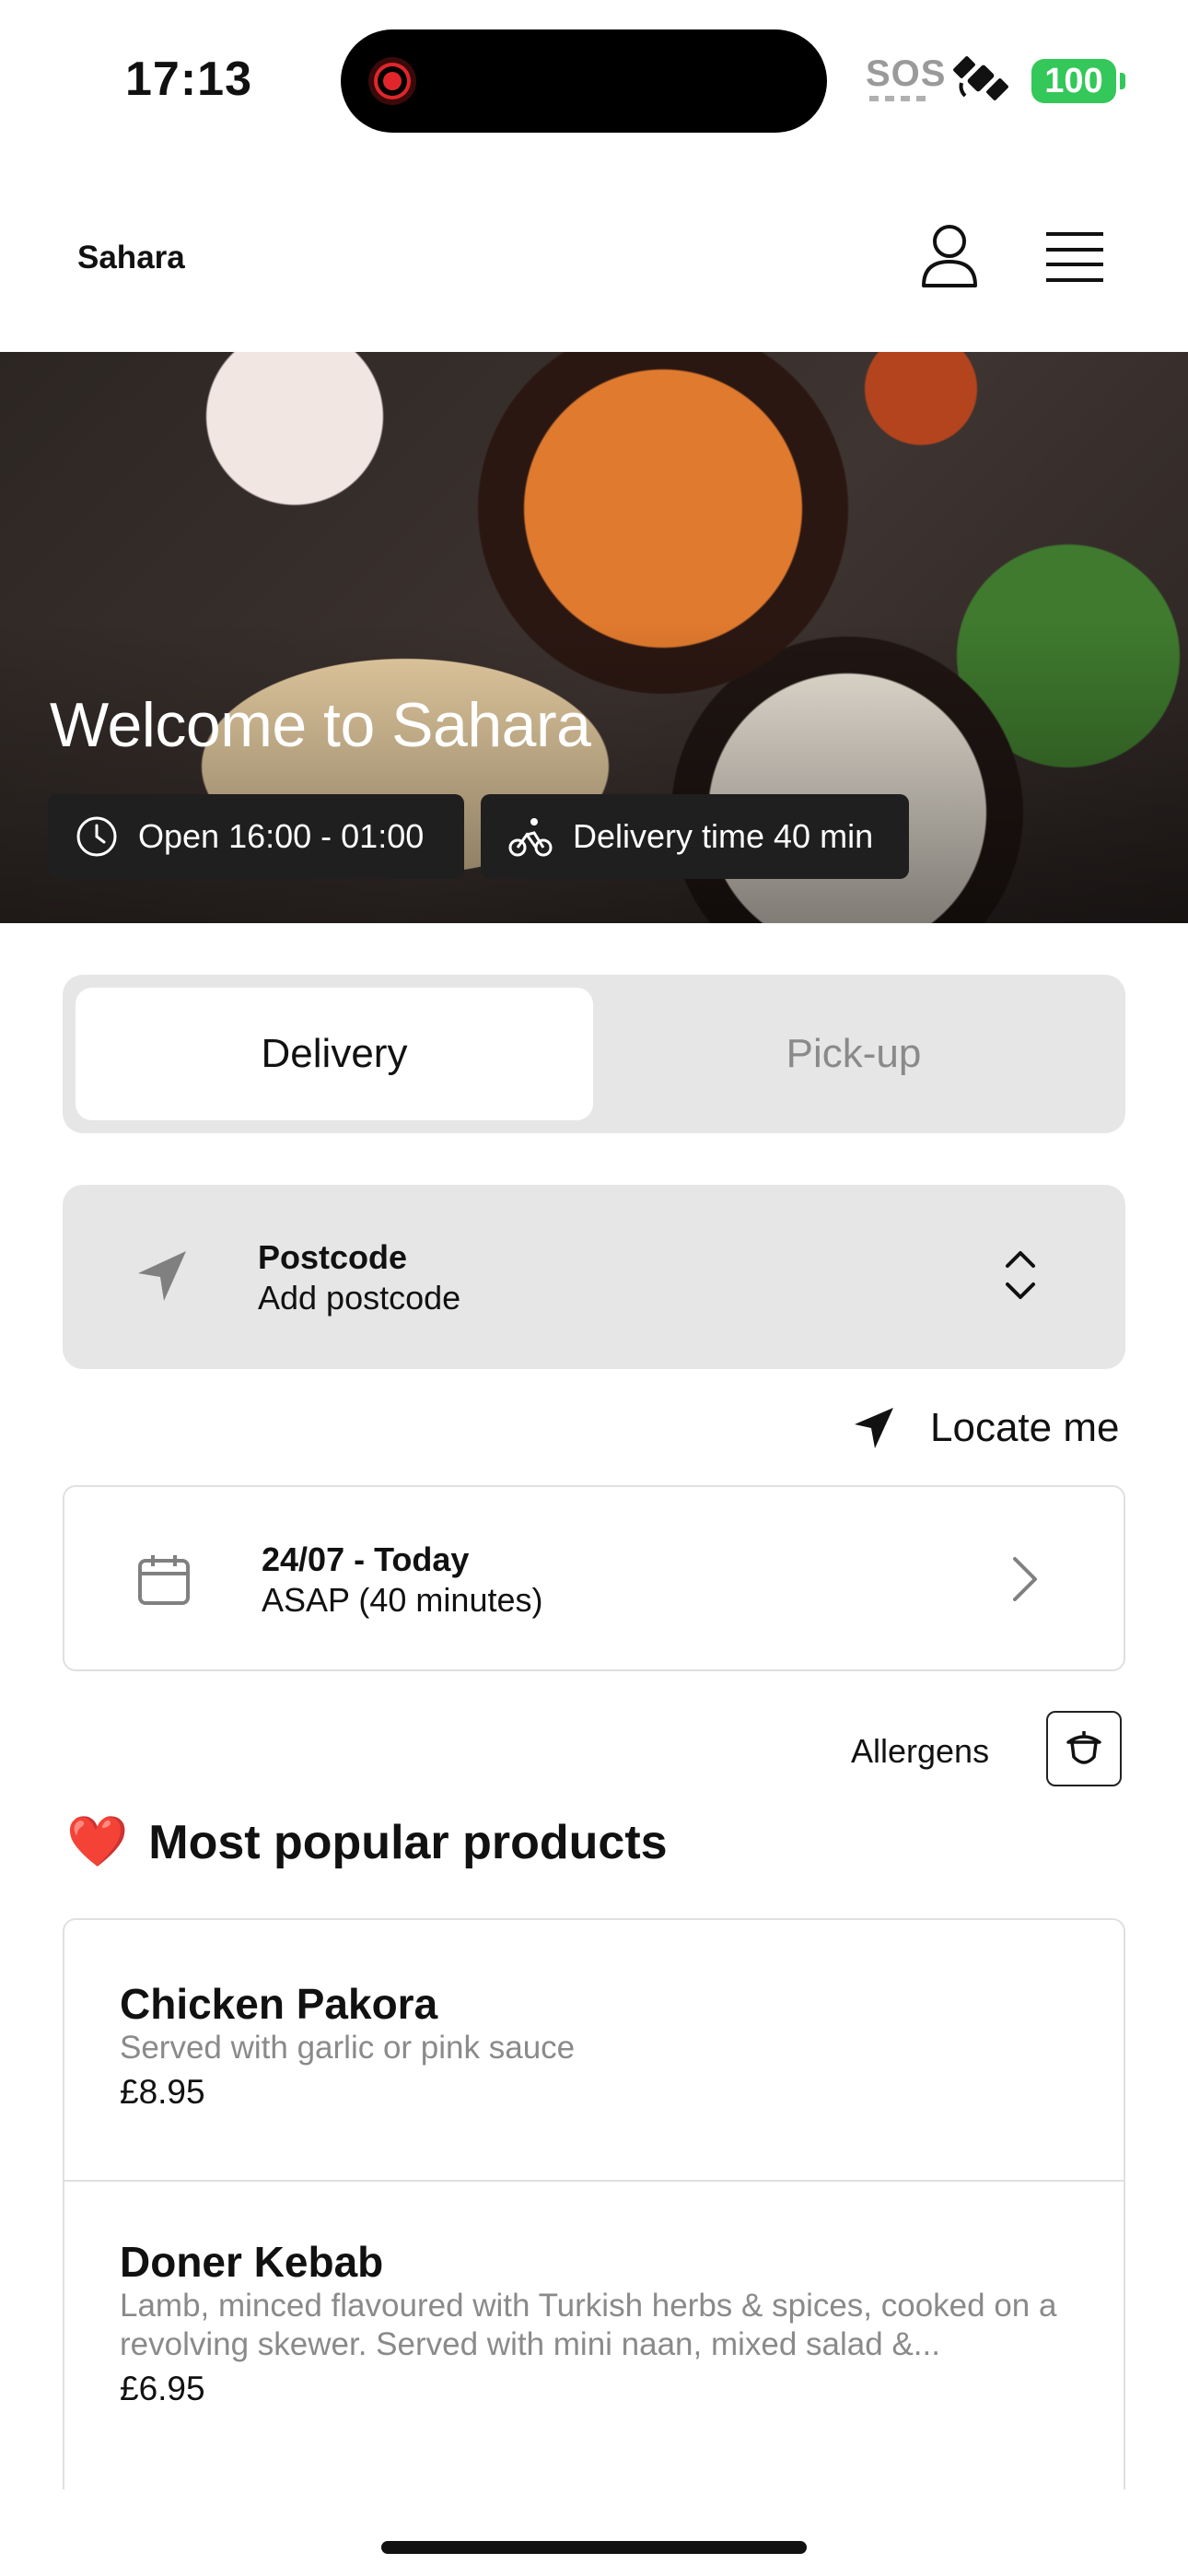 Image resolution: width=1188 pixels, height=2576 pixels. What do you see at coordinates (1025, 1427) in the screenshot?
I see `locate-me-label: Locate me` at bounding box center [1025, 1427].